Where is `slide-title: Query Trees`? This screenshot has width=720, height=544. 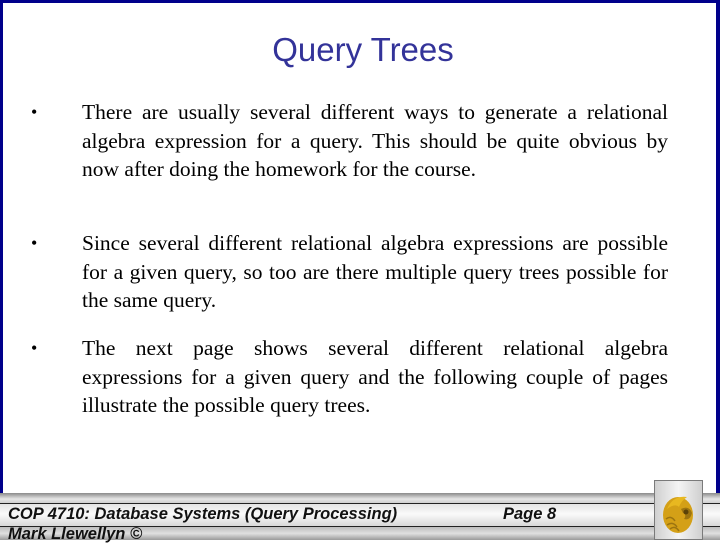
slide-title: Query Trees is located at coordinates (363, 49).